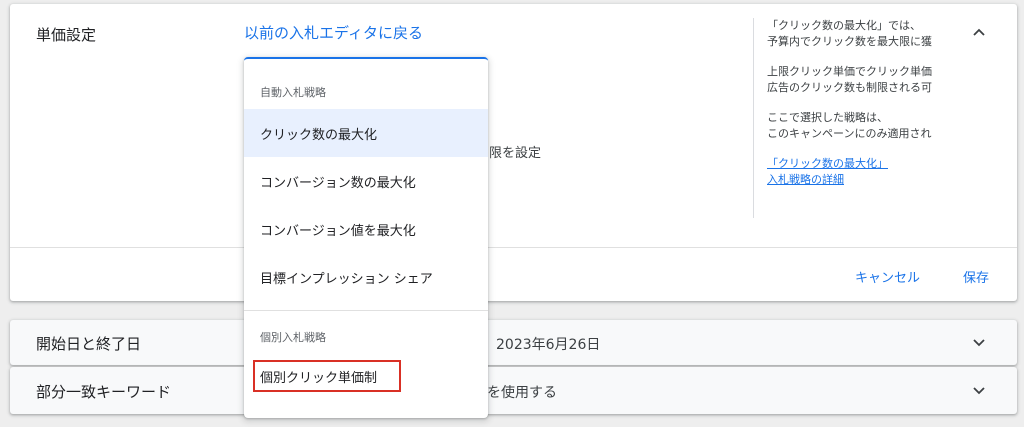 Image resolution: width=1024 pixels, height=427 pixels. What do you see at coordinates (66, 35) in the screenshot?
I see `bid-section-title: 単価設定` at bounding box center [66, 35].